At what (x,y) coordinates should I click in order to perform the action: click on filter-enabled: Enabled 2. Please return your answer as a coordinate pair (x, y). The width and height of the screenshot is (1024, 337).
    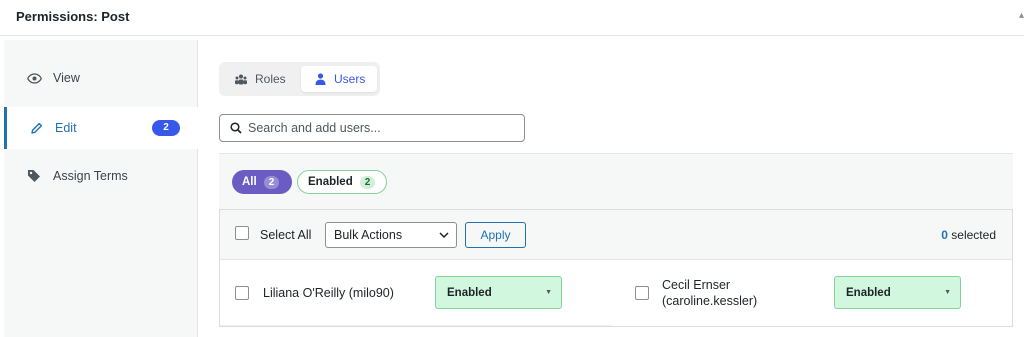
    Looking at the image, I should click on (342, 182).